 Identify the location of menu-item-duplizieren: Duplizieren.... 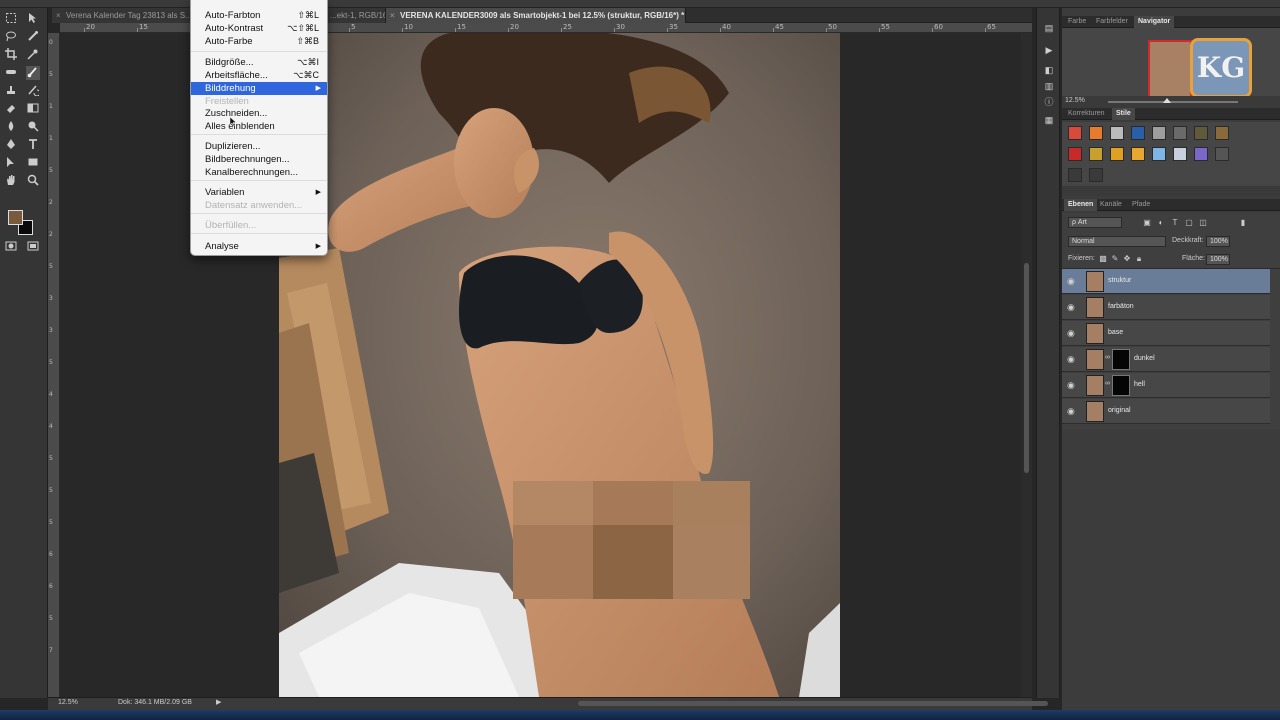
(259, 146).